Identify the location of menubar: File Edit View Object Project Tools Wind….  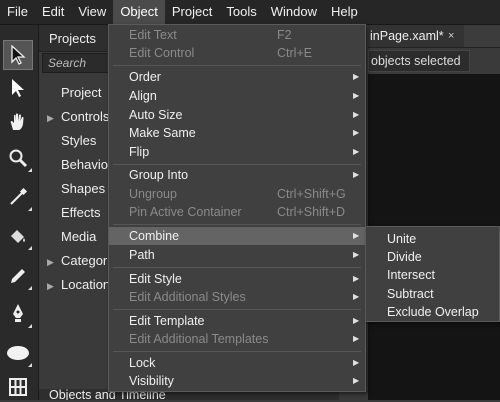
(250, 12).